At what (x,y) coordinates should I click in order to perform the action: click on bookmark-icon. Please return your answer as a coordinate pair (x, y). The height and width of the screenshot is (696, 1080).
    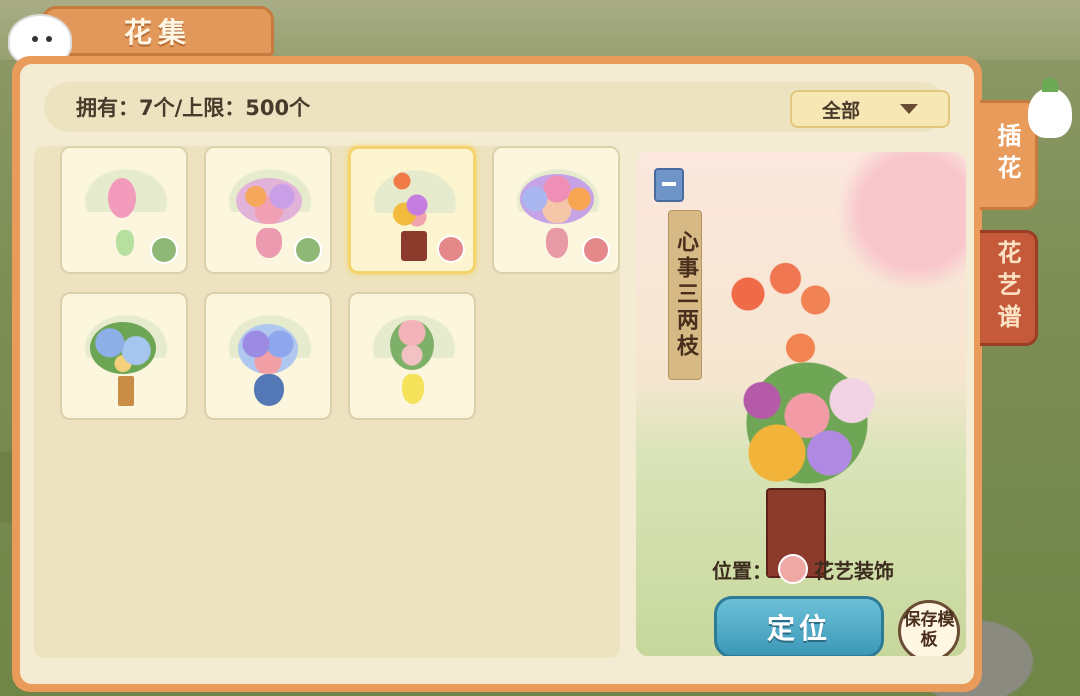
    Looking at the image, I should click on (669, 185).